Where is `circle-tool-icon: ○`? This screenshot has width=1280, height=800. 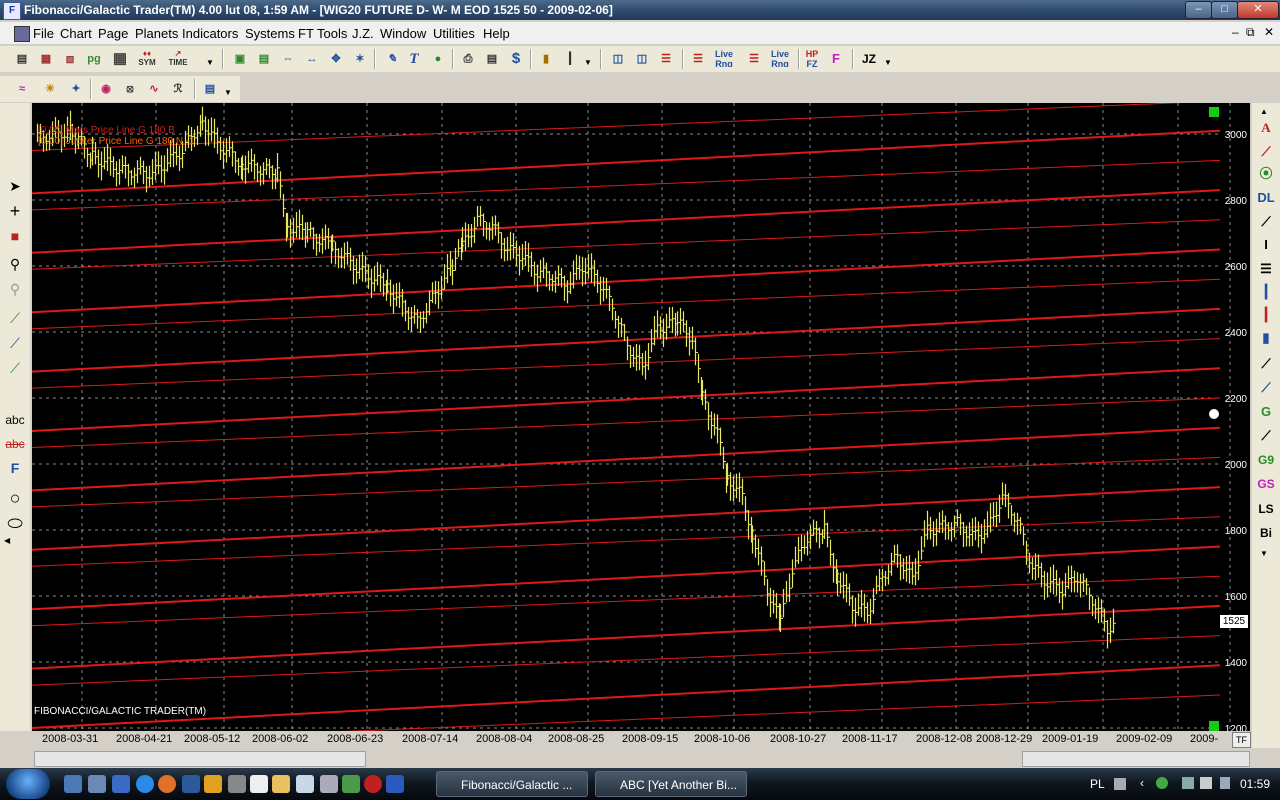 circle-tool-icon: ○ is located at coordinates (15, 498).